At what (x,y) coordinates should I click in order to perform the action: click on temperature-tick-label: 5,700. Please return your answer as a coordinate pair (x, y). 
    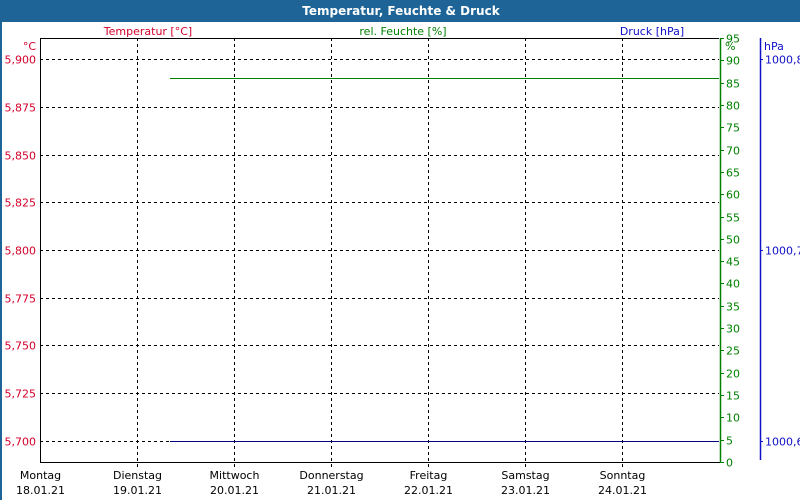
    Looking at the image, I should click on (21, 442).